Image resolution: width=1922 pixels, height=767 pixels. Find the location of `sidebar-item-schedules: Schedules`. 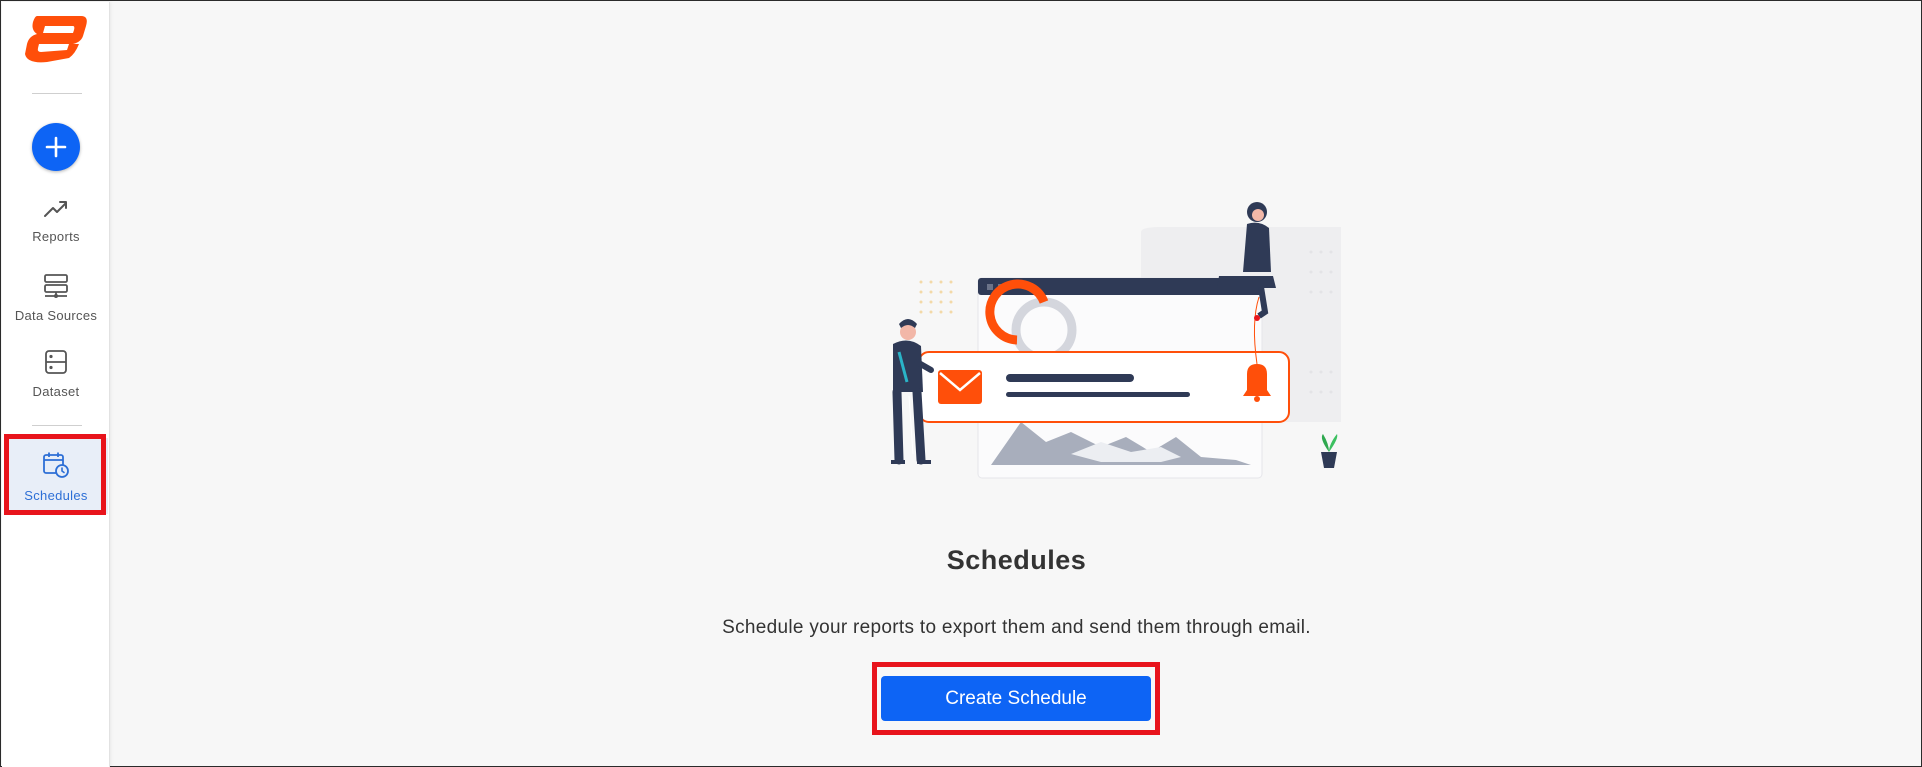

sidebar-item-schedules: Schedules is located at coordinates (56, 476).